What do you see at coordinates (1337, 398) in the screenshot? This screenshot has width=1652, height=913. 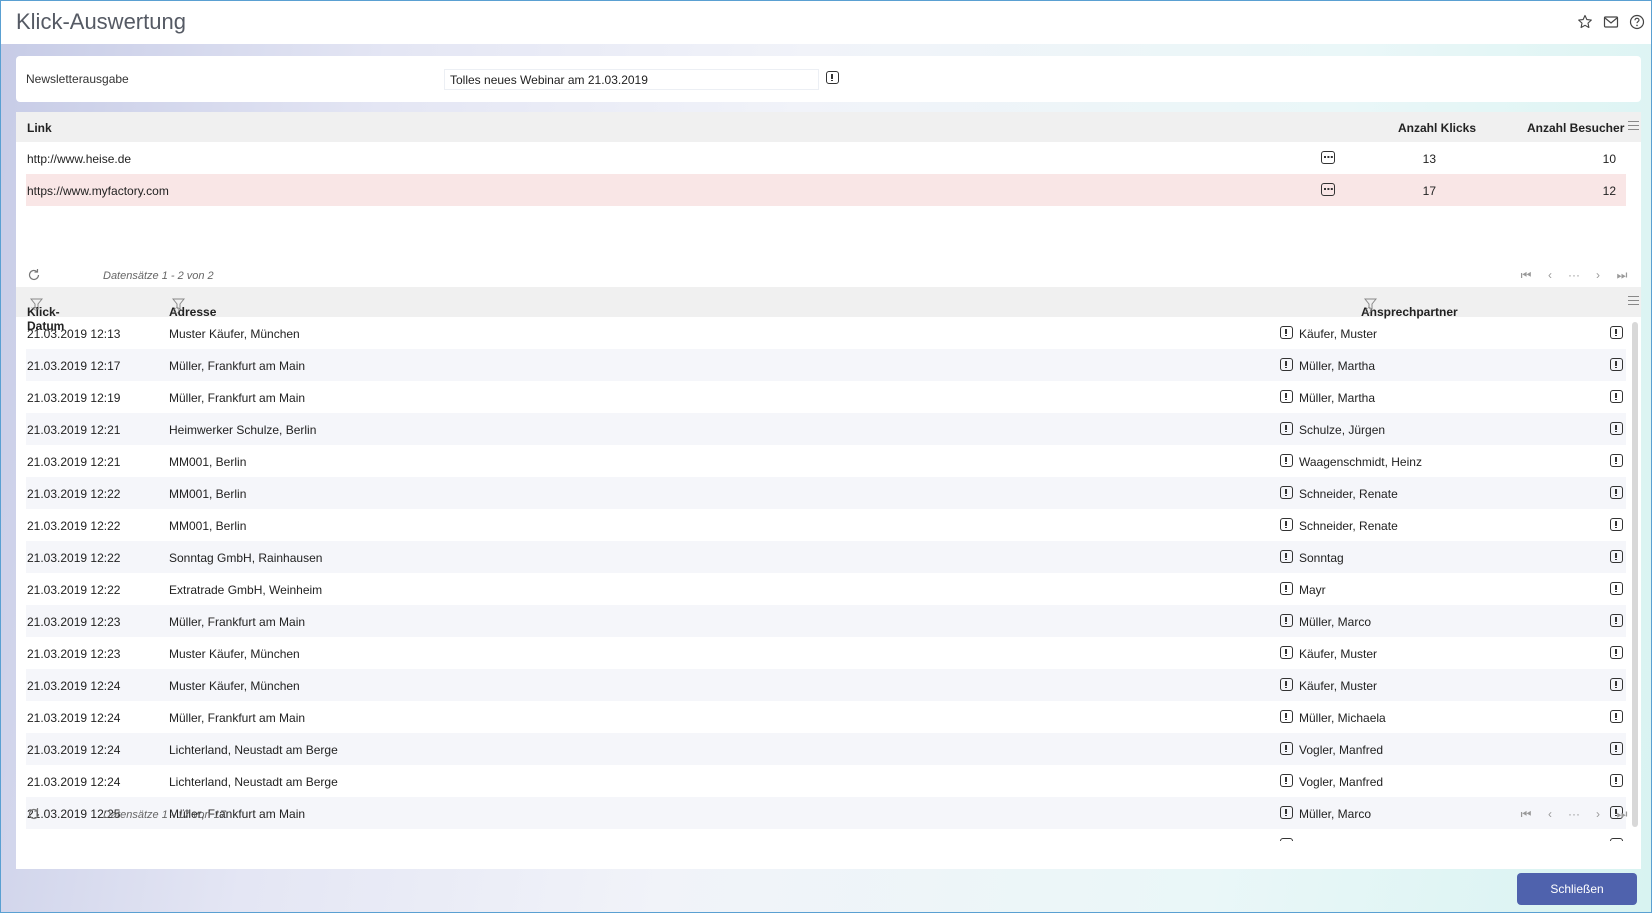 I see `ansprechpartner-cell: Müller, Martha` at bounding box center [1337, 398].